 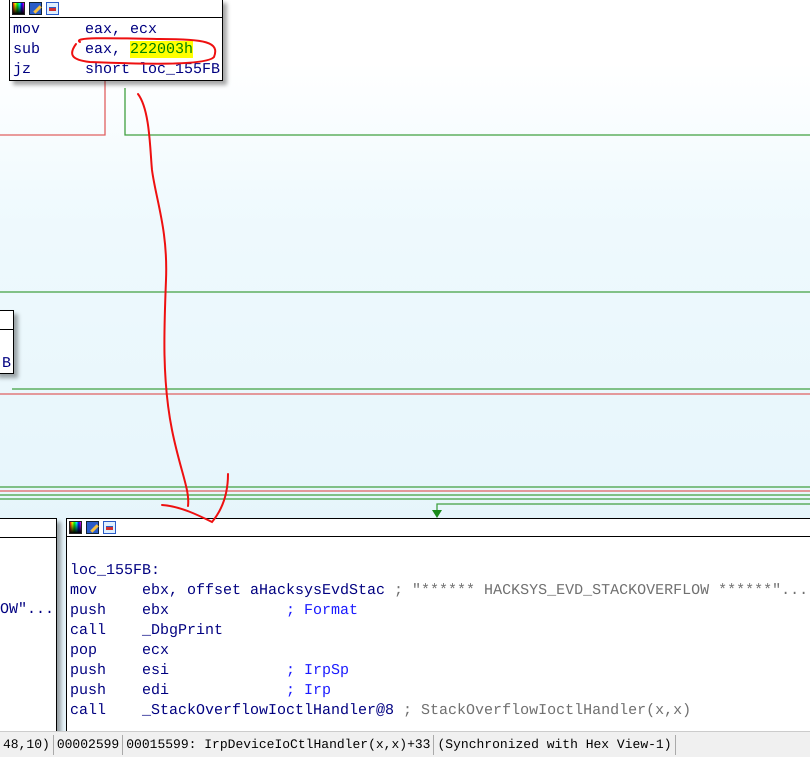 What do you see at coordinates (84, 651) in the screenshot?
I see `mnemonic-text: pop` at bounding box center [84, 651].